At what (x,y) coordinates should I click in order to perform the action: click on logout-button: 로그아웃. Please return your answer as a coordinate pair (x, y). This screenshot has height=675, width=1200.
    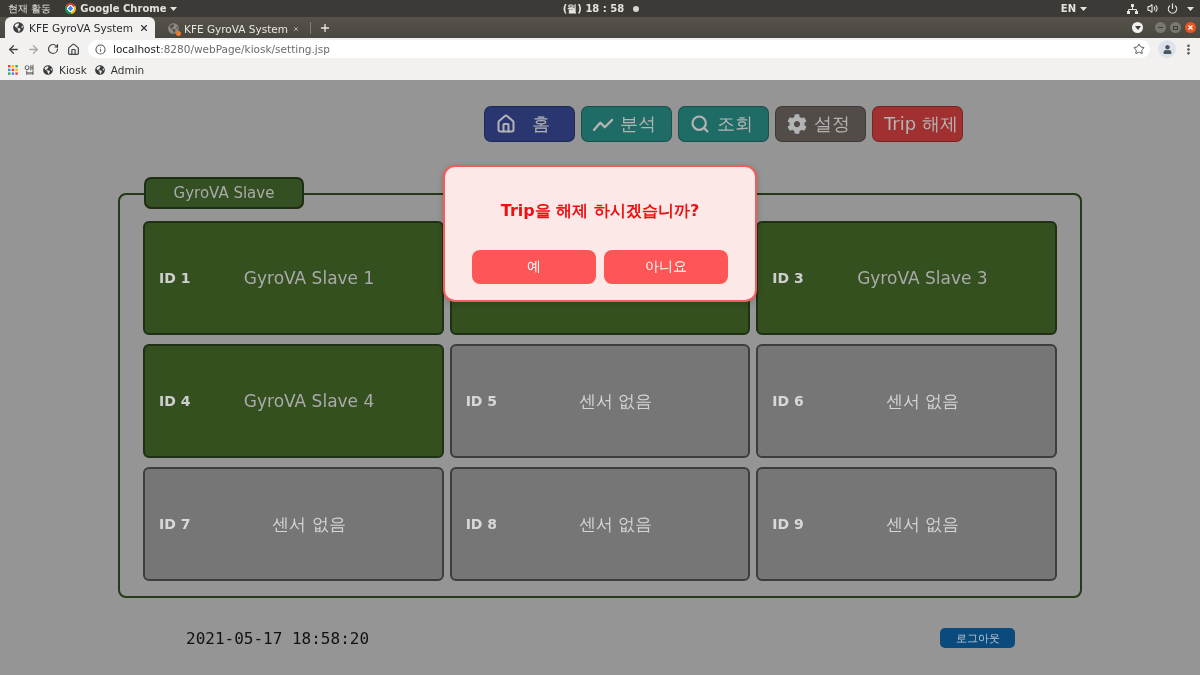
    Looking at the image, I should click on (977, 638).